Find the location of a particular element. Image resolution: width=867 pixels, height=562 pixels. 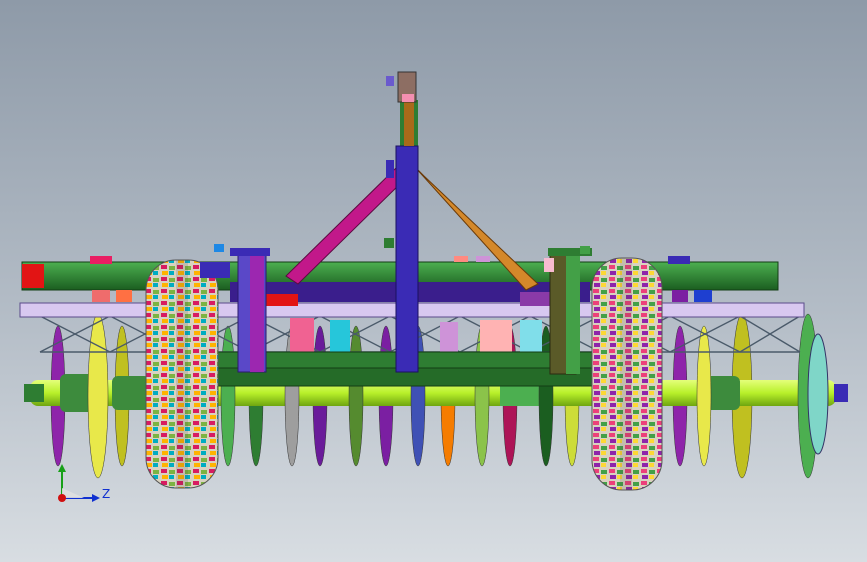

hitch-mast is located at coordinates (401, 222).